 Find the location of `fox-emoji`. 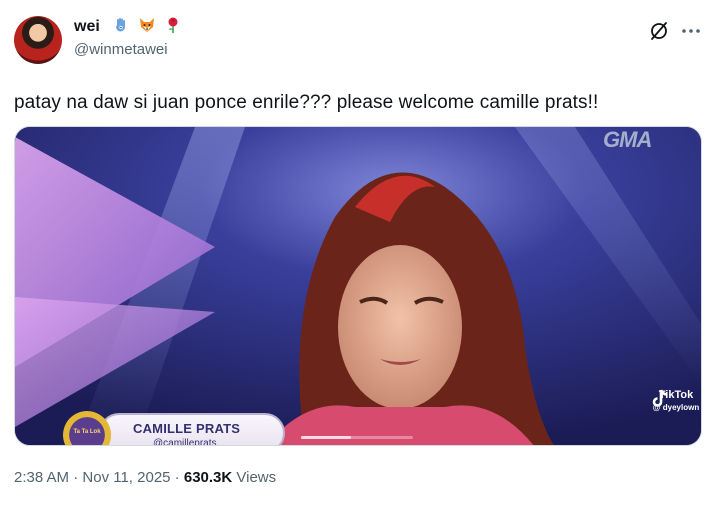

fox-emoji is located at coordinates (147, 25).